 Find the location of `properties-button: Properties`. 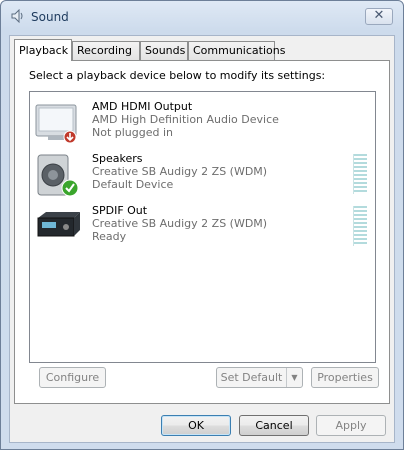

properties-button: Properties is located at coordinates (345, 377).